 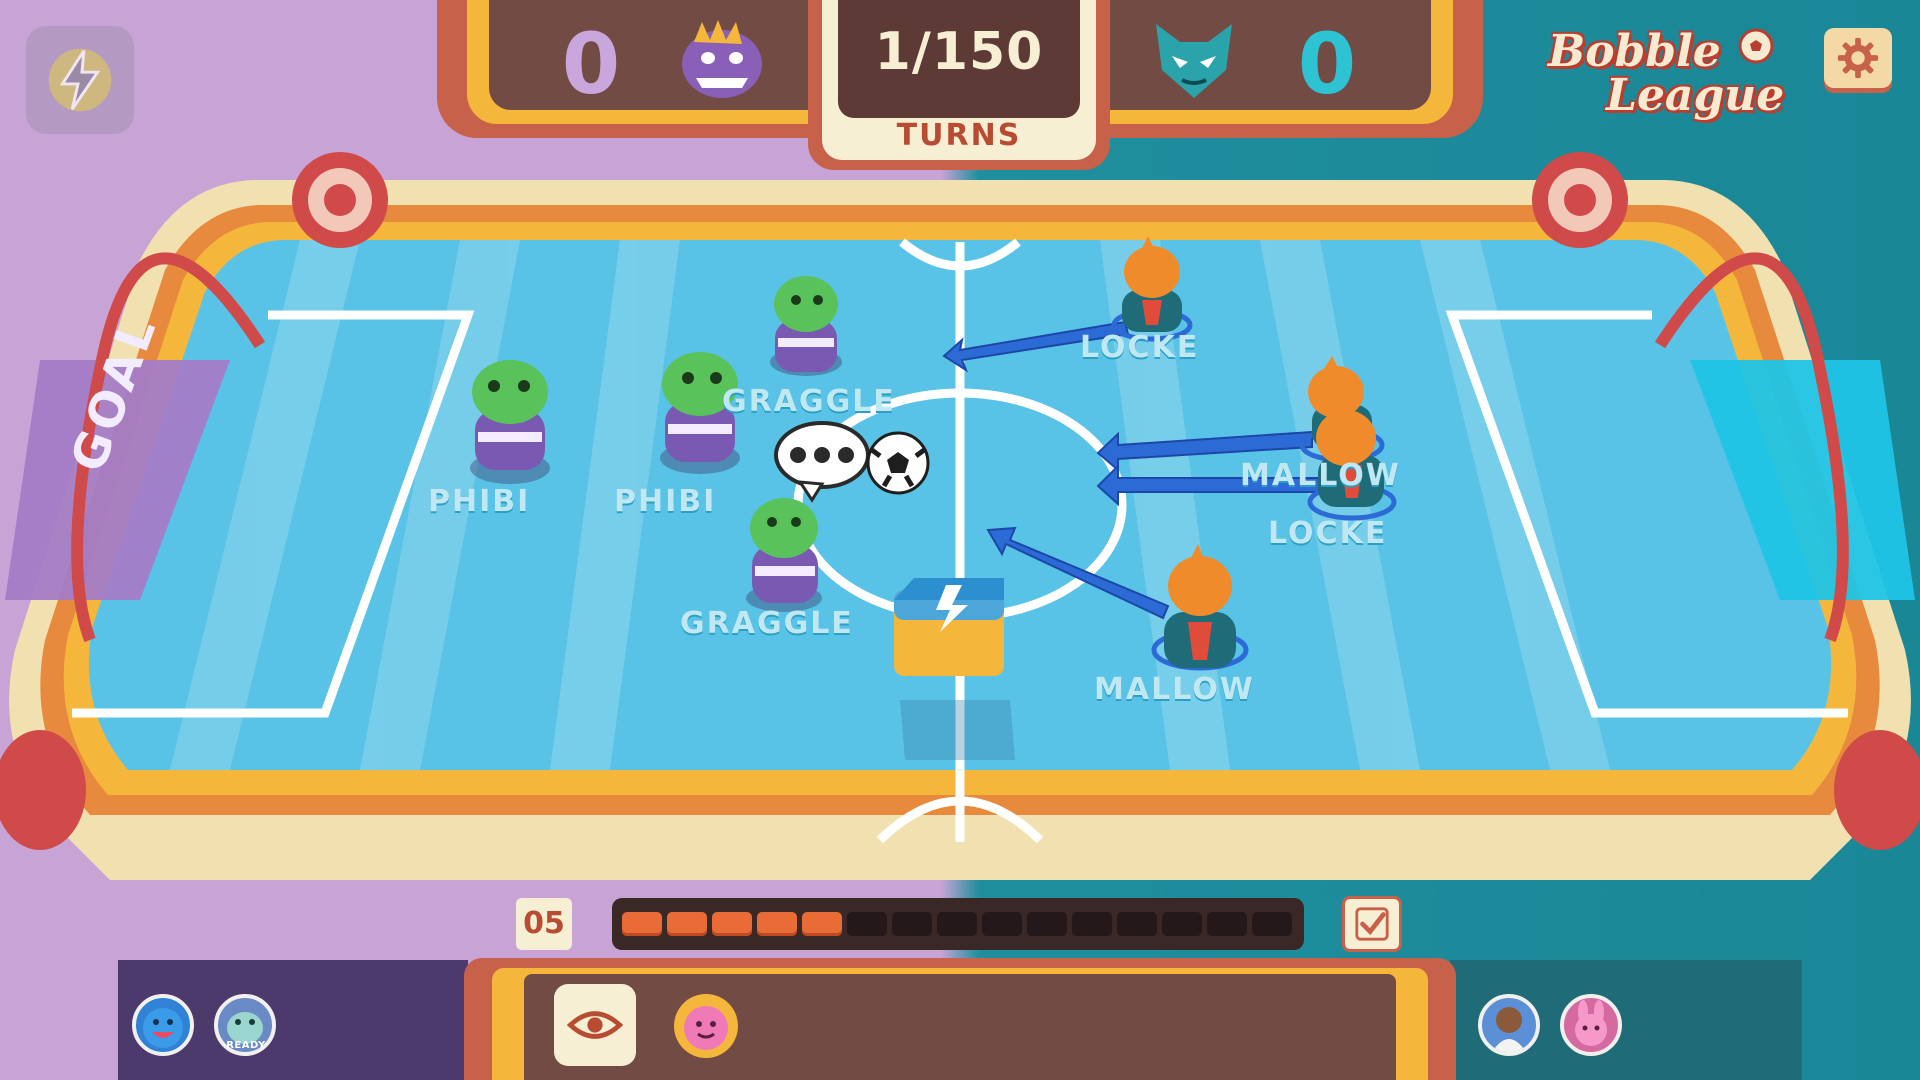 I want to click on right-team-score: 0, so click(x=1327, y=64).